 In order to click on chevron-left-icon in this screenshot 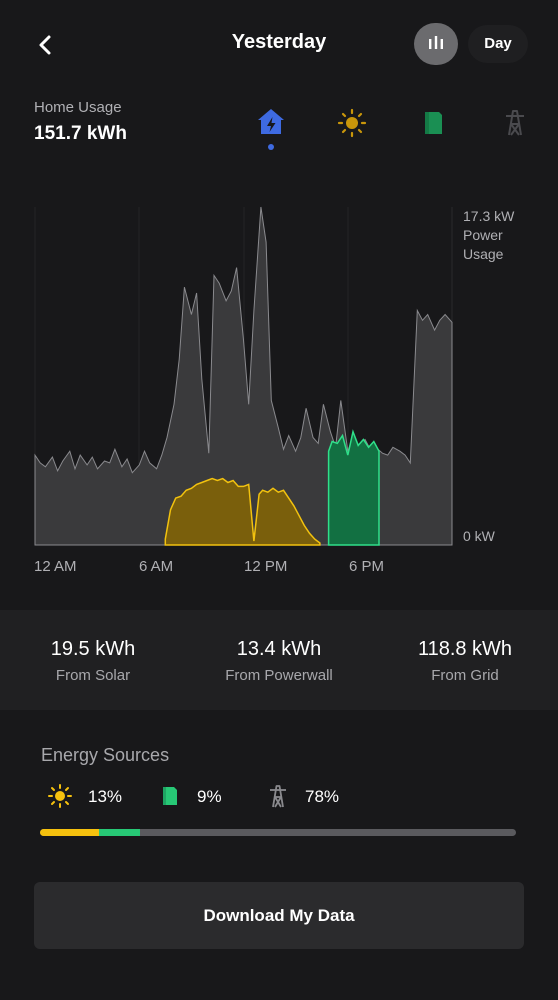, I will do `click(45, 45)`.